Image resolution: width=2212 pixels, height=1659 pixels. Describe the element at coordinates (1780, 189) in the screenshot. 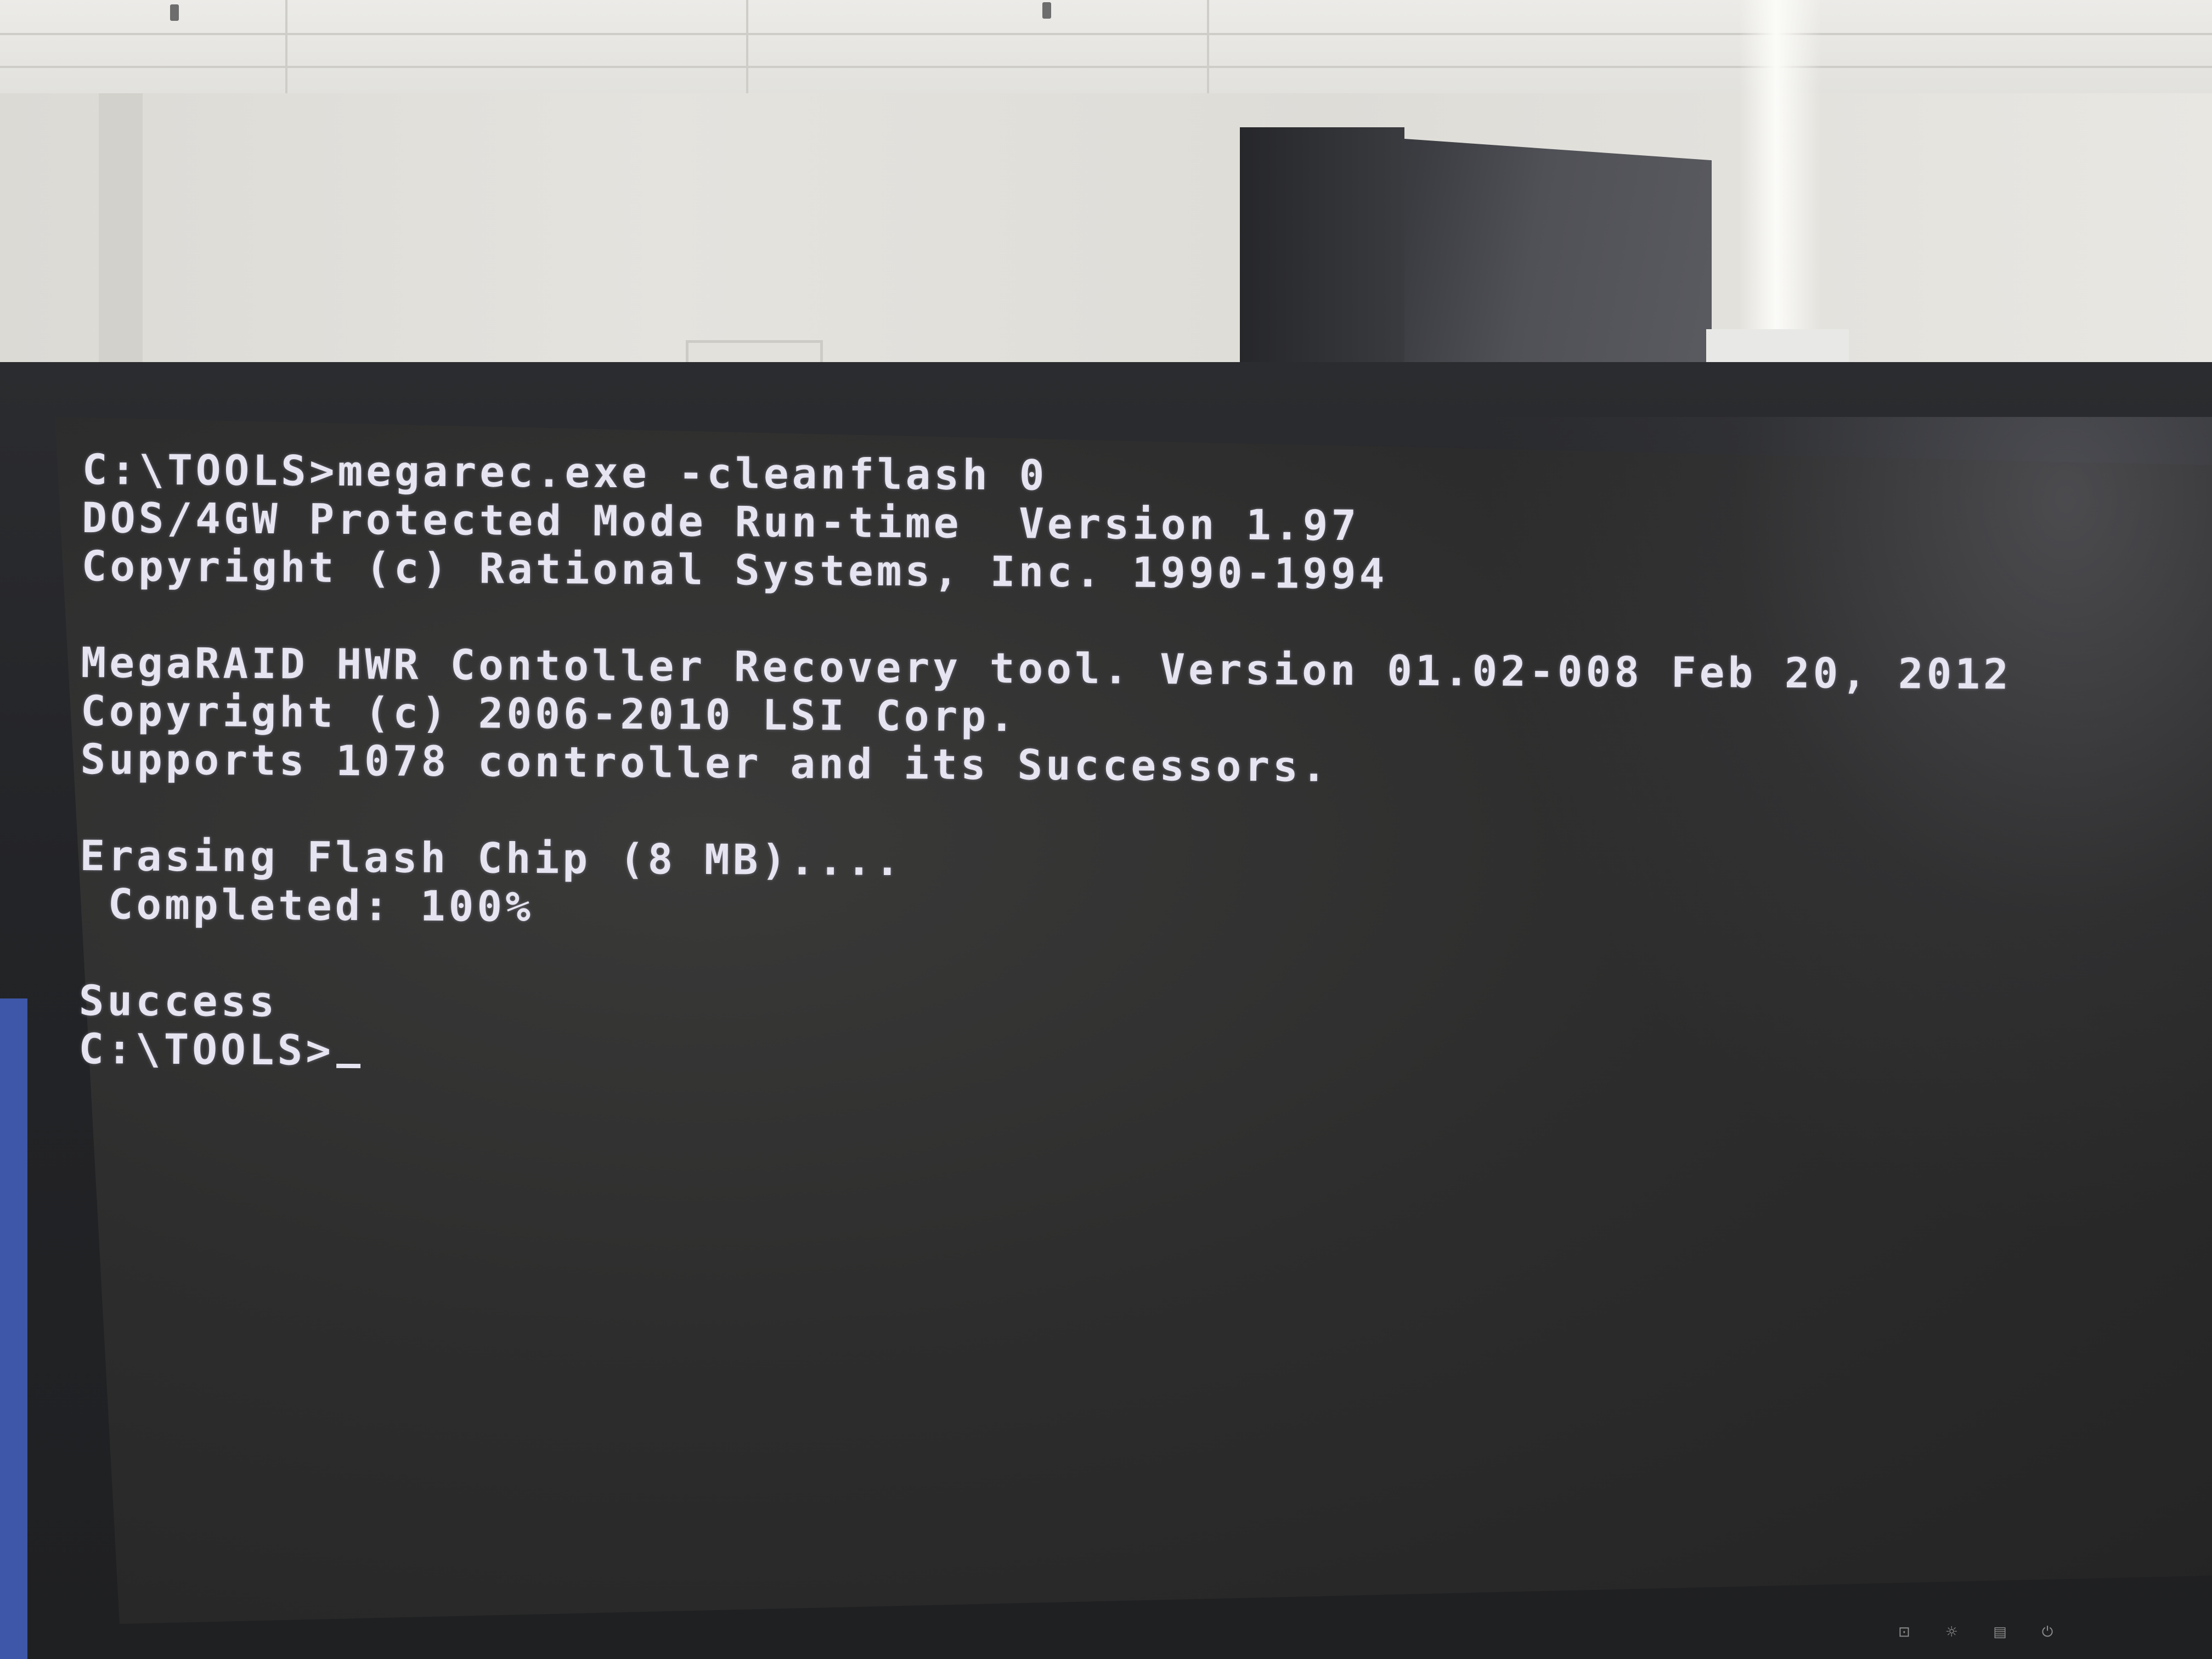

I see `window-light` at that location.